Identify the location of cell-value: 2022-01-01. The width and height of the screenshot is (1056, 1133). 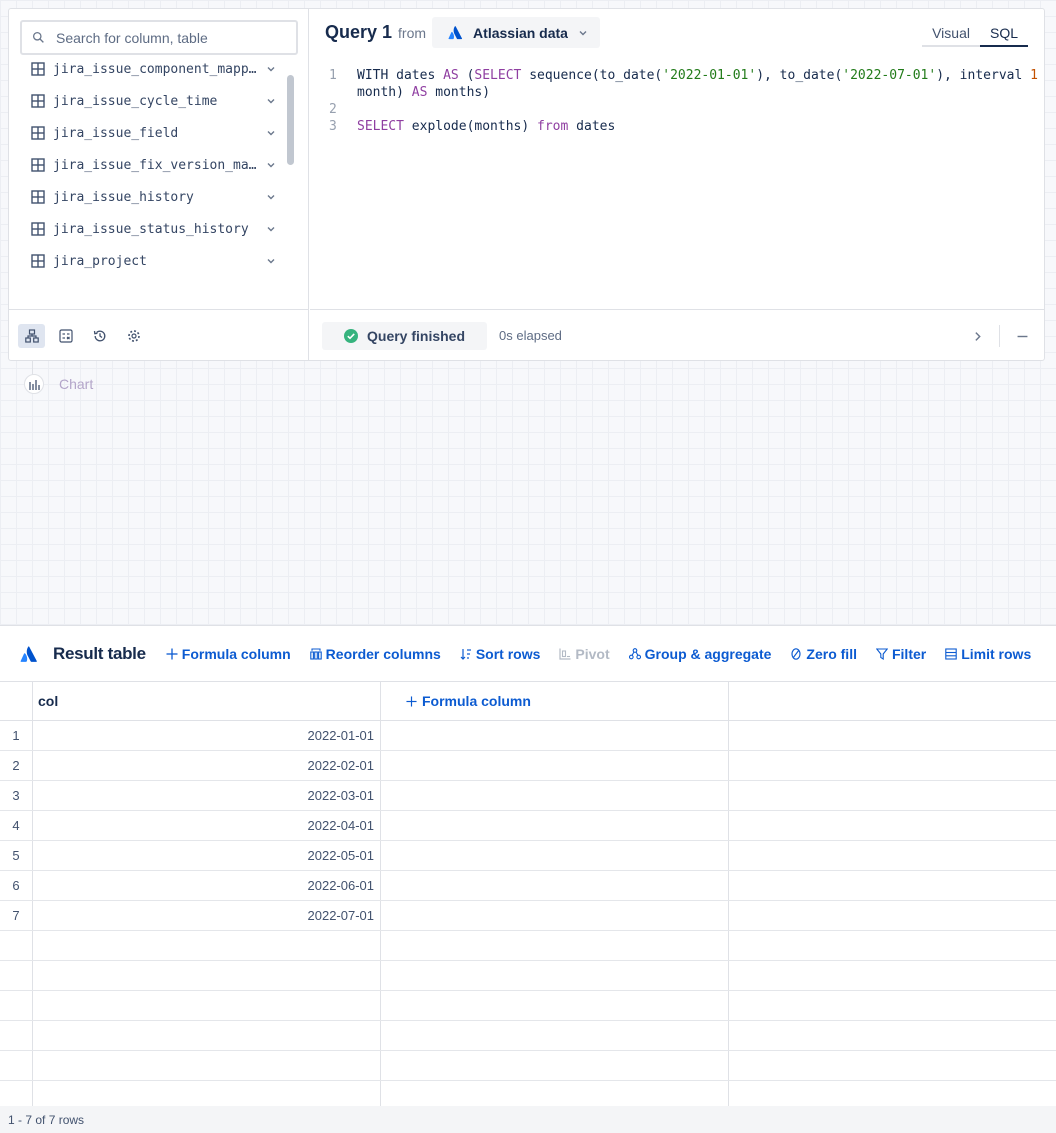
(207, 735).